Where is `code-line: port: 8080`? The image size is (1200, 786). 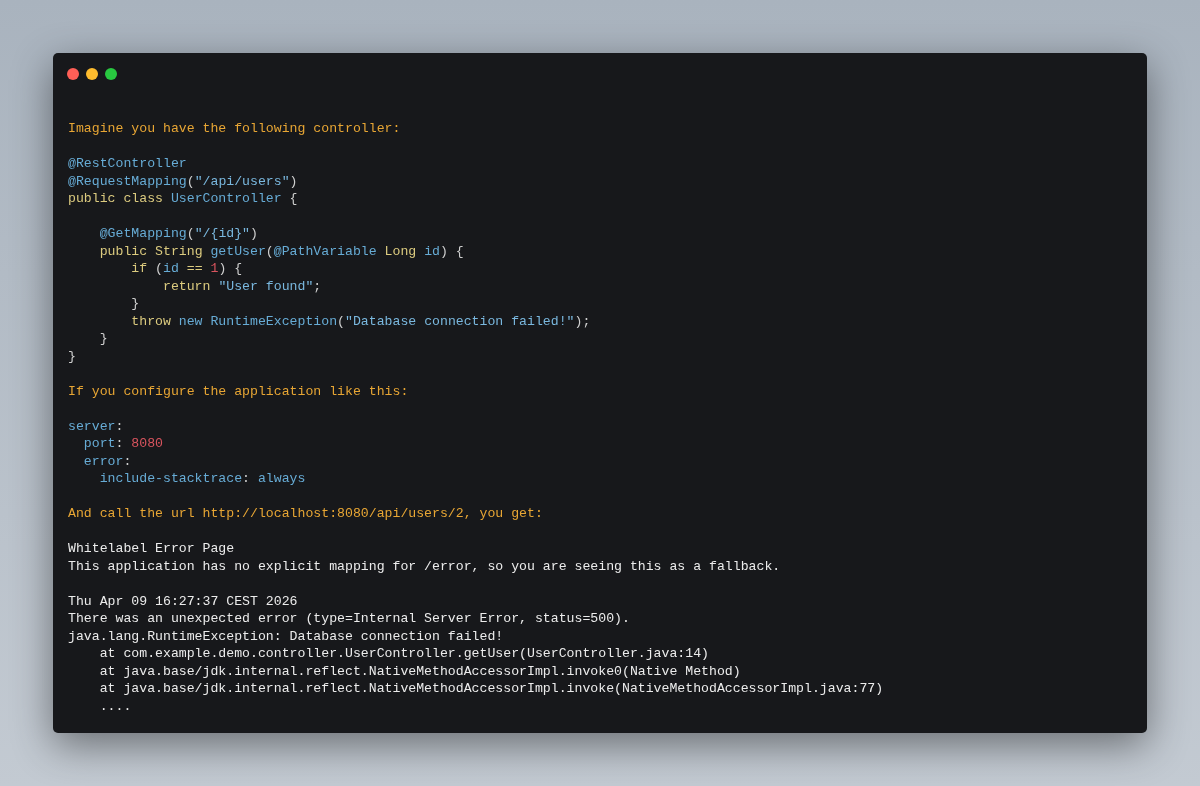
code-line: port: 8080 is located at coordinates (123, 444).